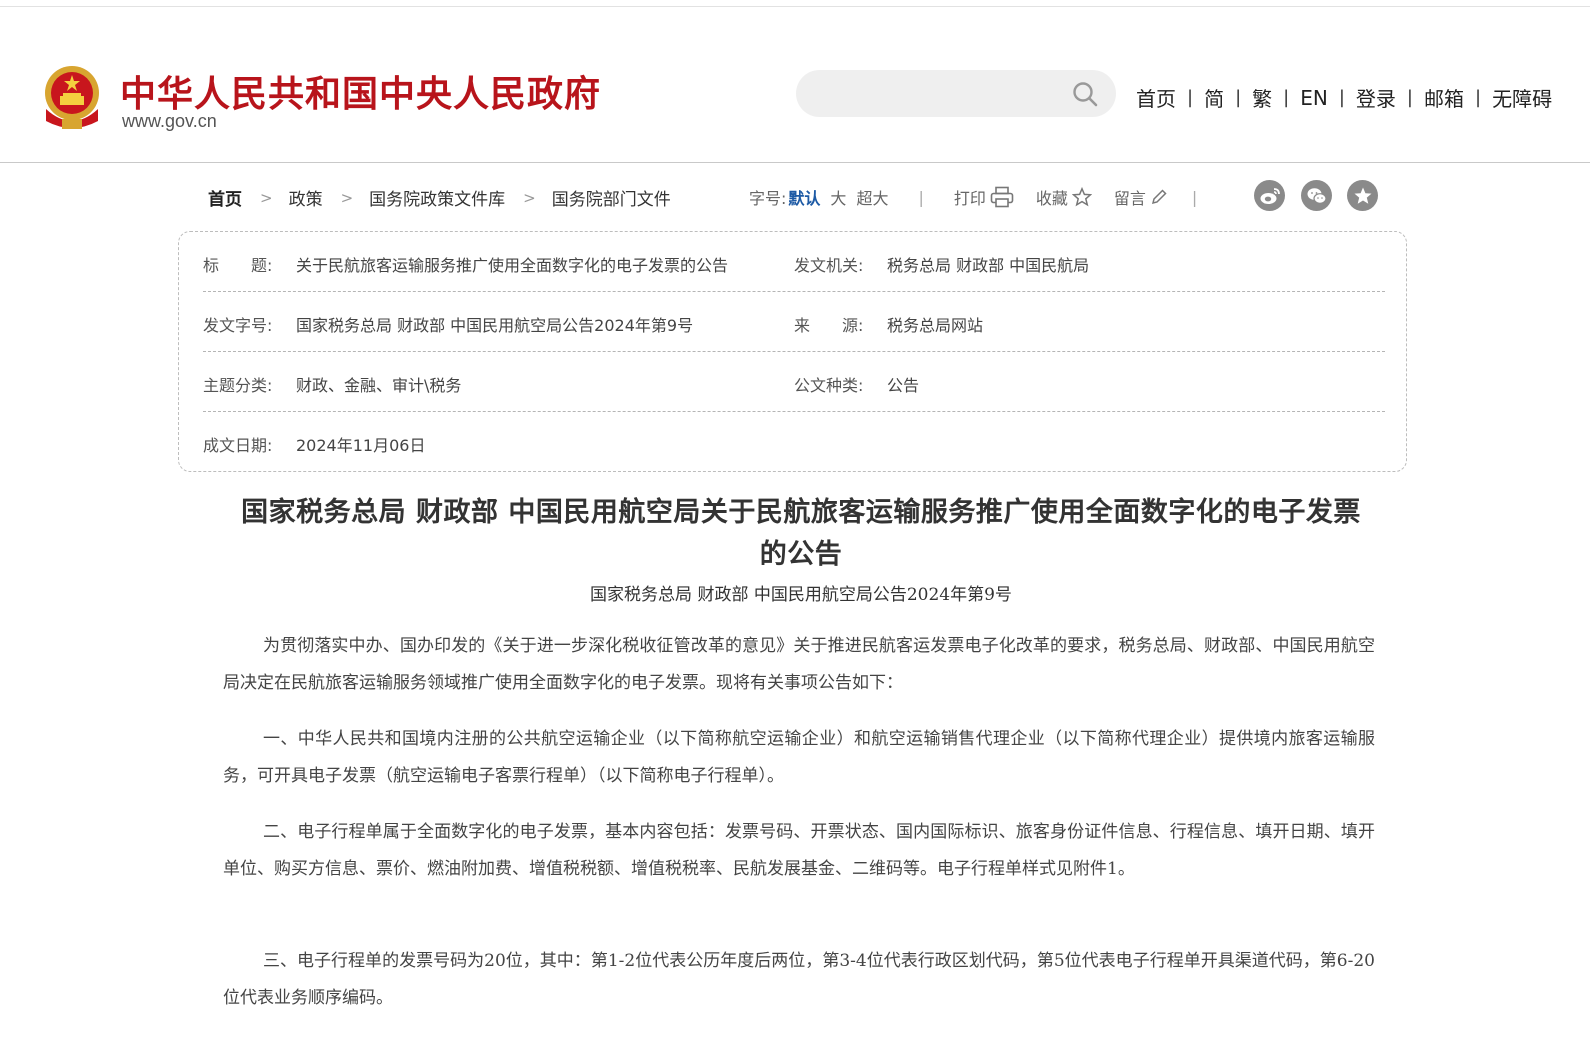 The height and width of the screenshot is (1045, 1590). I want to click on info-row: 主题分类: 财政、金融、审计\税务 公文种类: 公告, so click(794, 382).